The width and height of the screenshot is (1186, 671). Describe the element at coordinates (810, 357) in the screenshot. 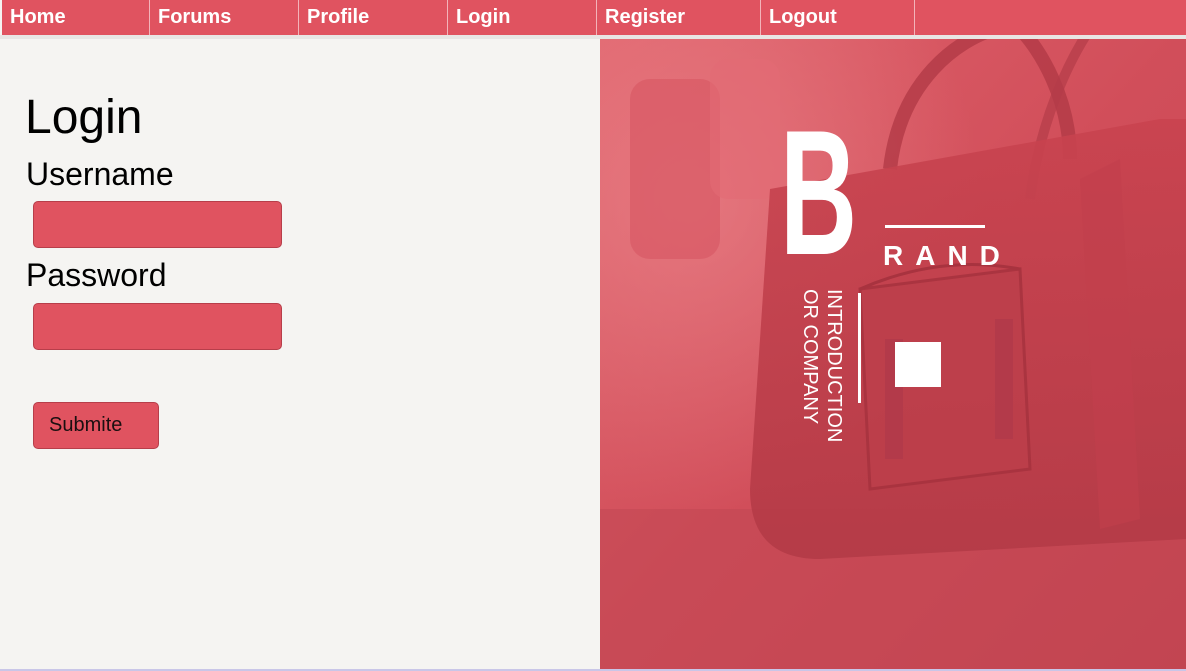

I see `brand-tagline-line2: OR COMPANY` at that location.